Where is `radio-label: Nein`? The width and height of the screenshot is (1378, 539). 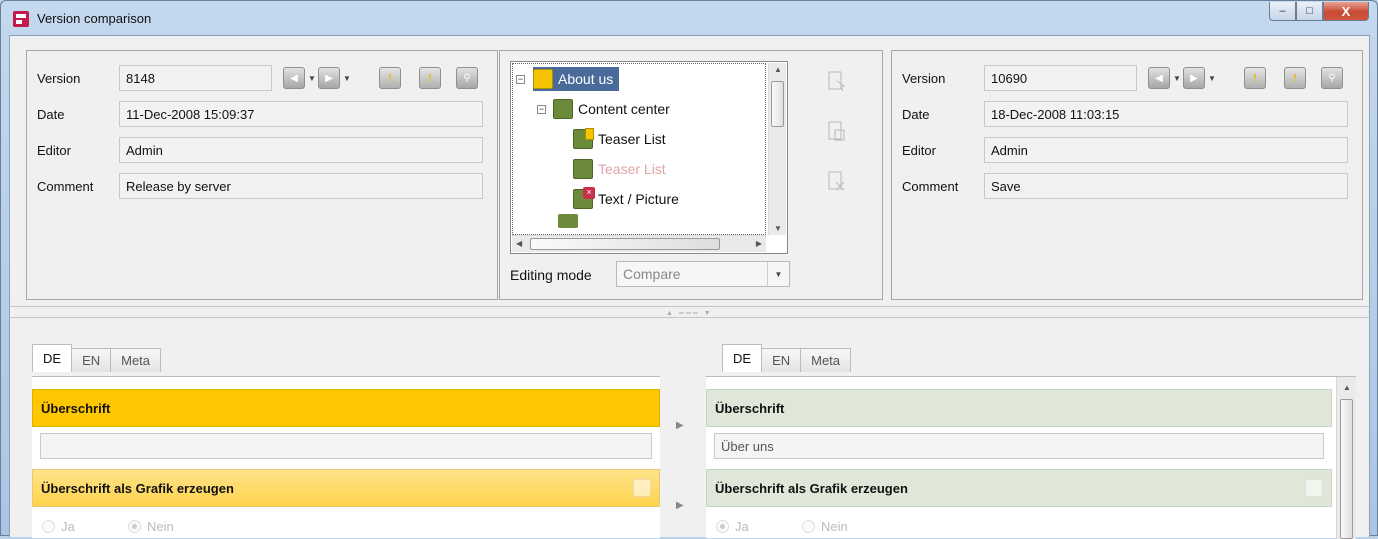 radio-label: Nein is located at coordinates (160, 526).